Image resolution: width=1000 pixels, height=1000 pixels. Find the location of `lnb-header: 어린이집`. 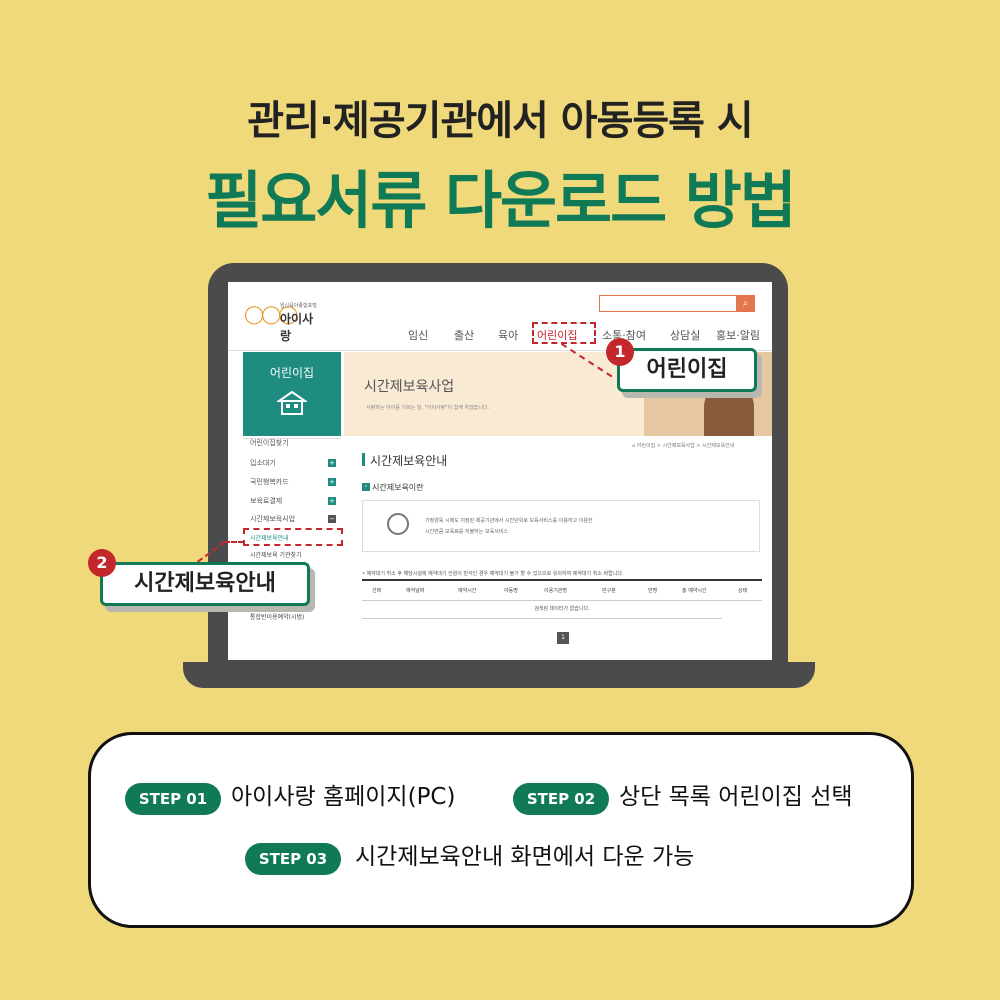

lnb-header: 어린이집 is located at coordinates (292, 394).